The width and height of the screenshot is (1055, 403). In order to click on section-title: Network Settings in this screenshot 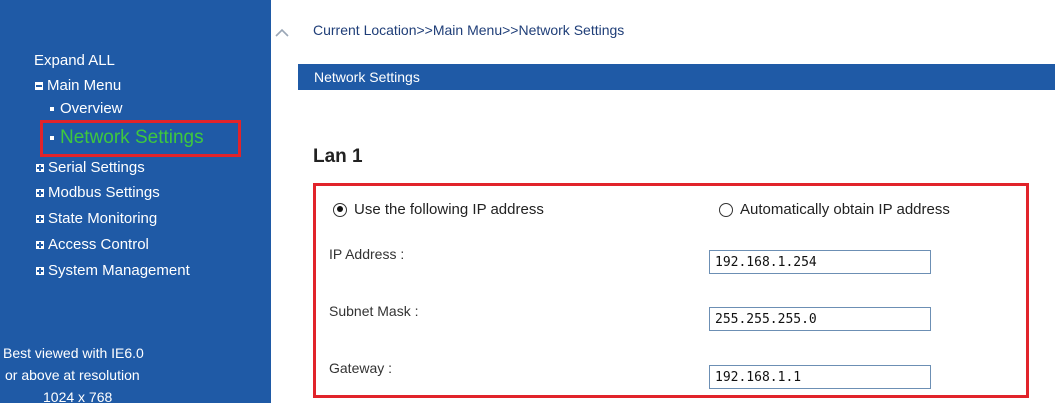, I will do `click(367, 77)`.